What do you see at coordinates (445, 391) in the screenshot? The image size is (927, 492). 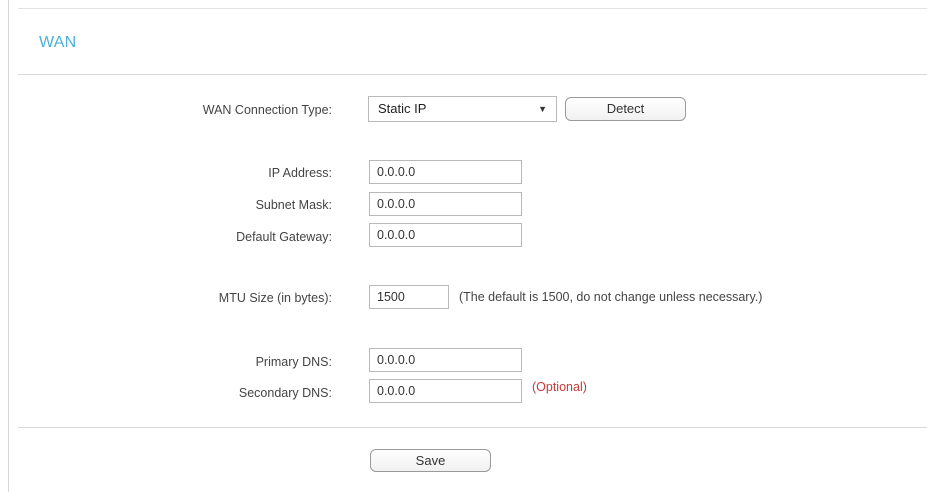 I see `secondary-dns-input: 0.0.0.0` at bounding box center [445, 391].